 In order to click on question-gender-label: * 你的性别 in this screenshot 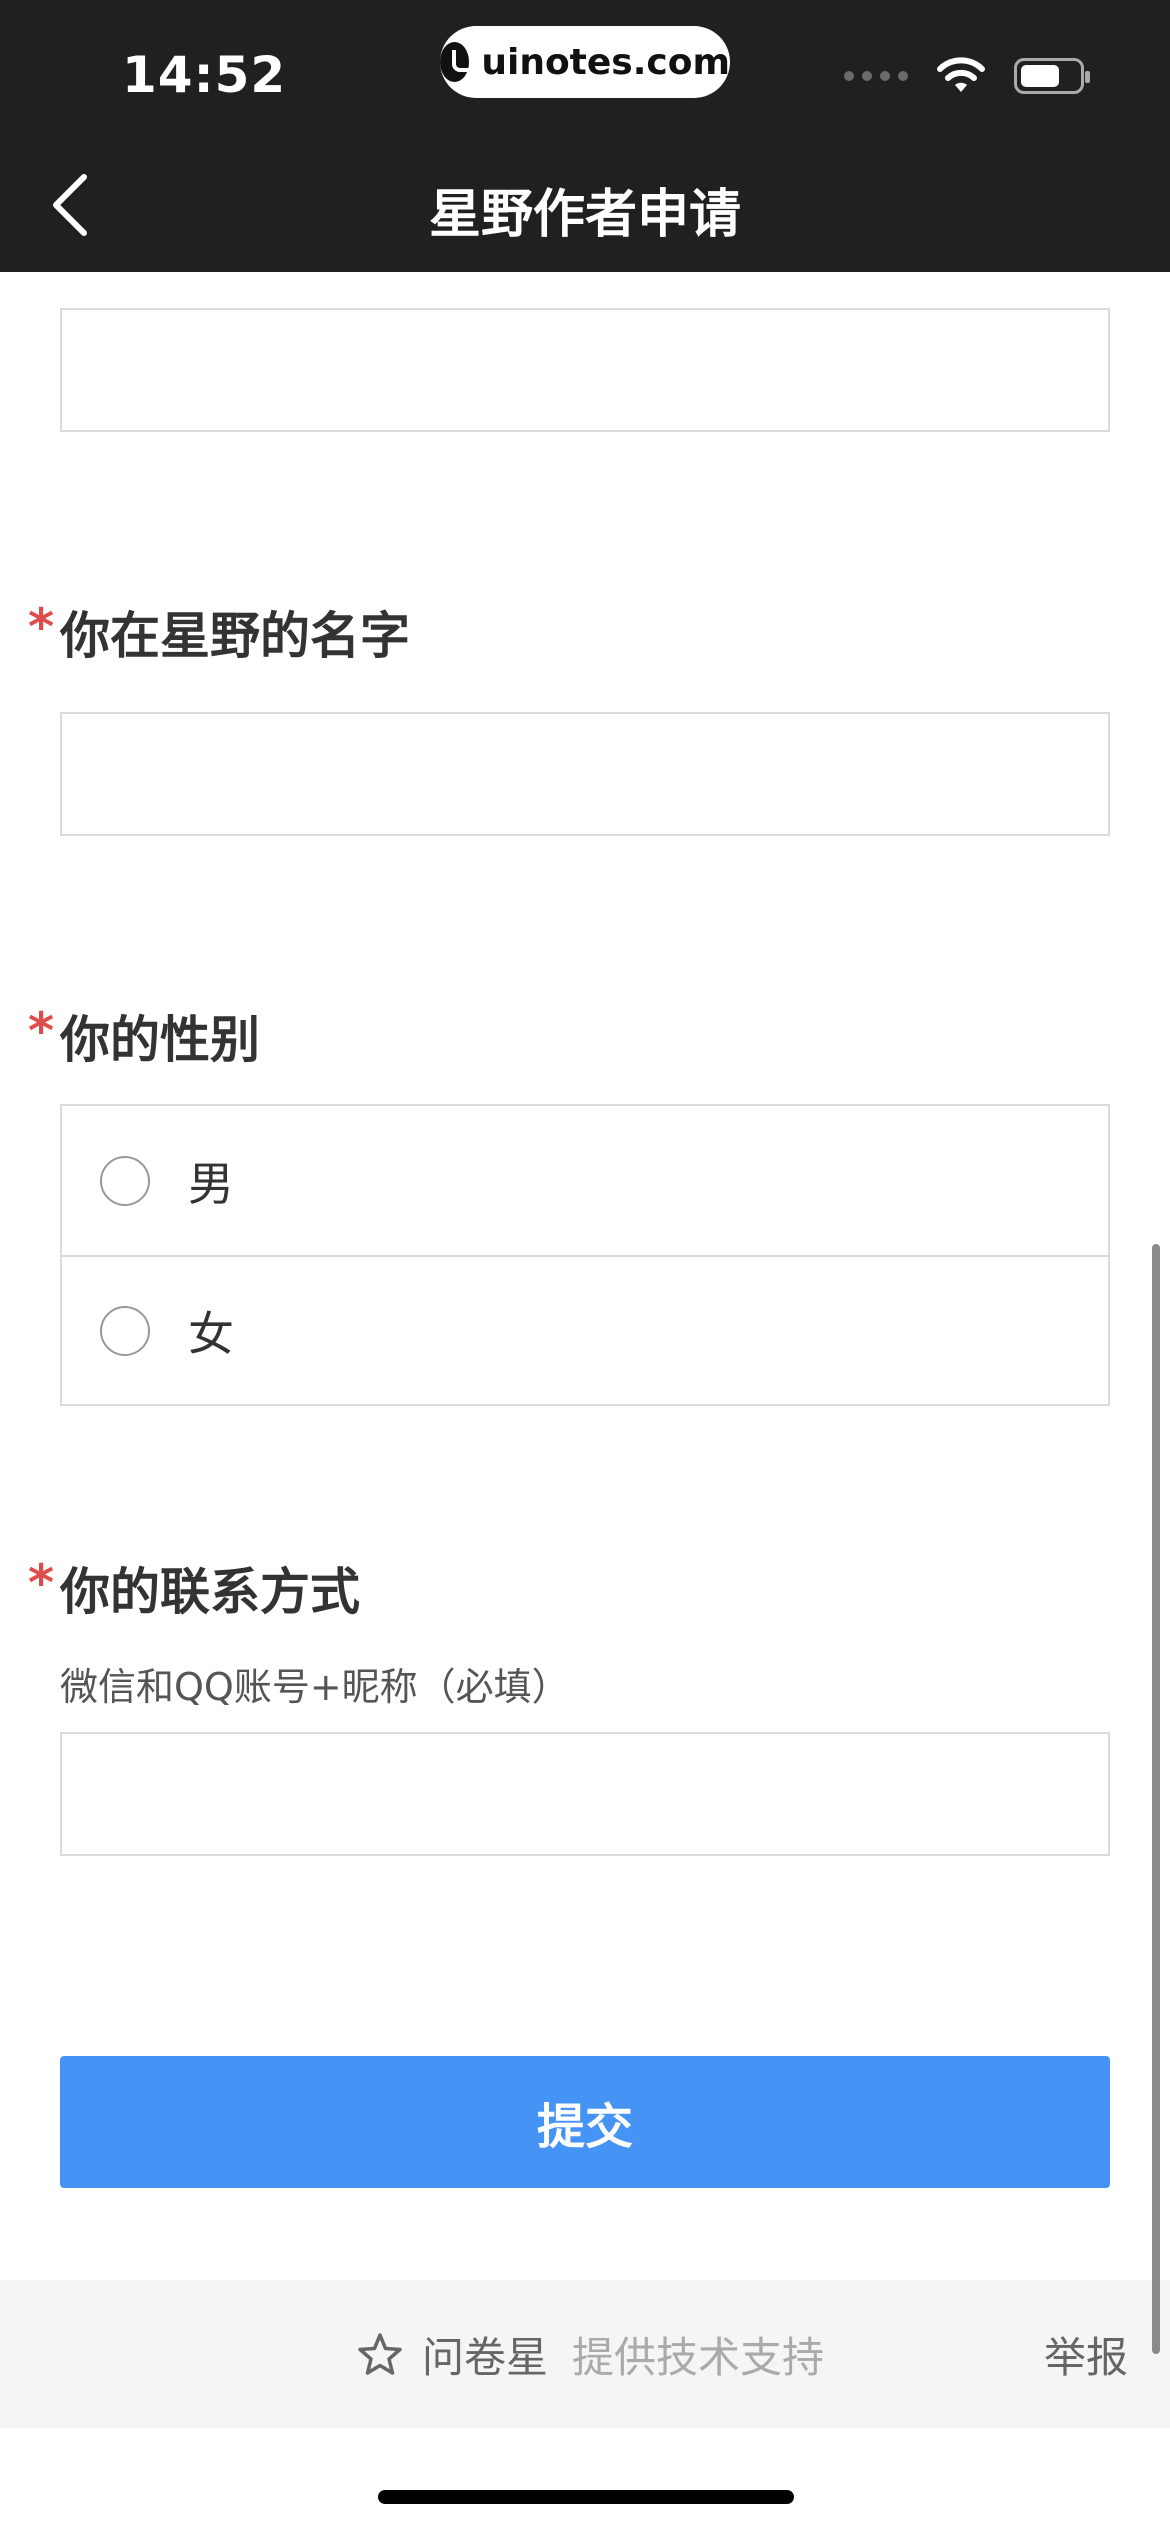, I will do `click(144, 1036)`.